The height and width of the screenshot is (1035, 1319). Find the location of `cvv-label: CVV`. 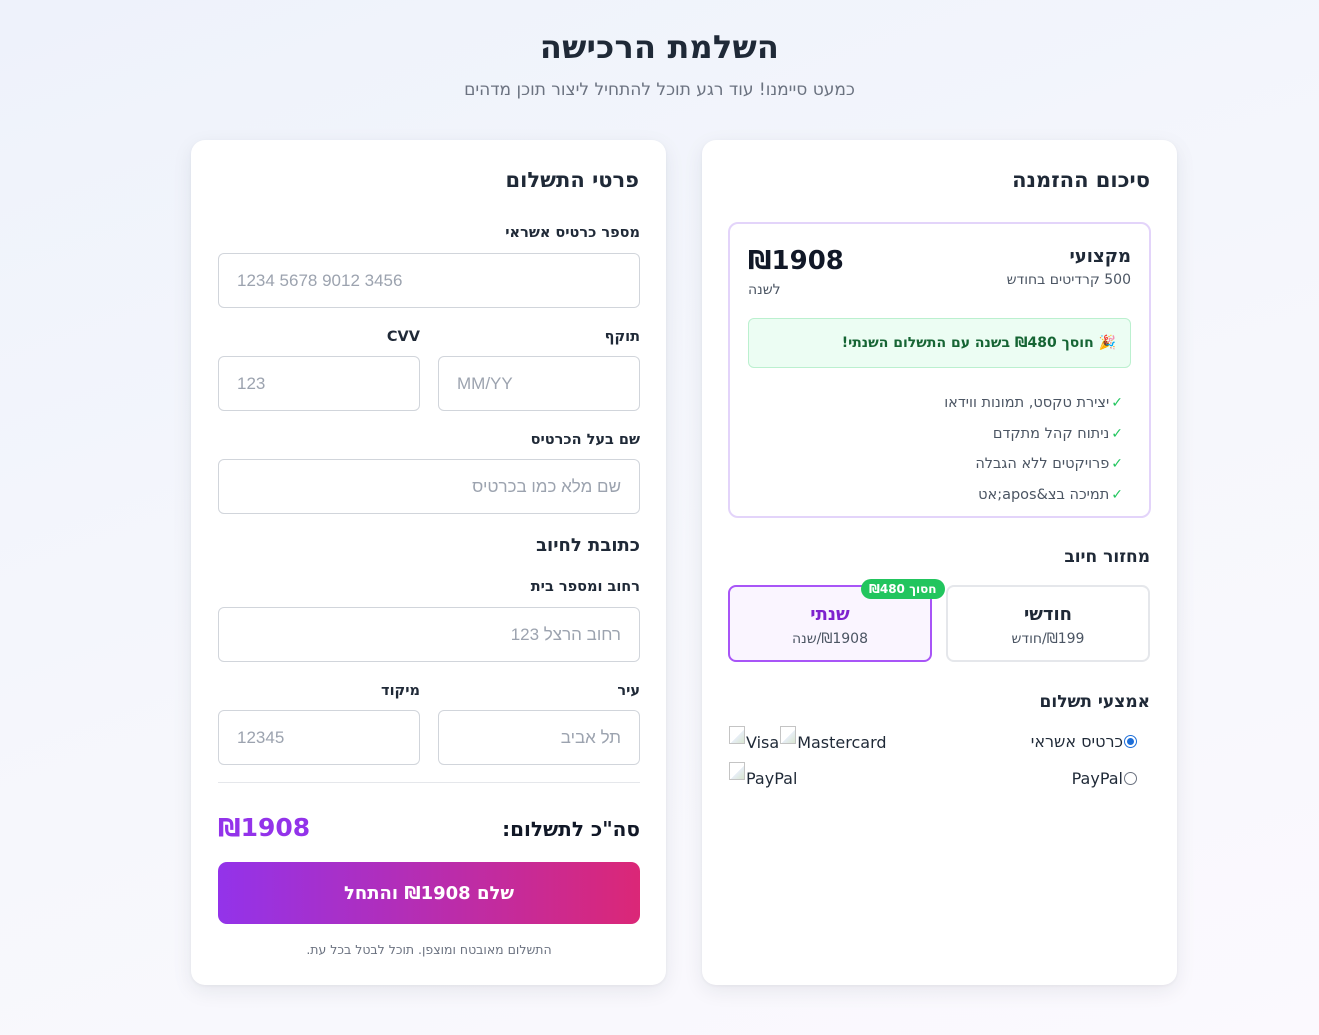

cvv-label: CVV is located at coordinates (403, 337).